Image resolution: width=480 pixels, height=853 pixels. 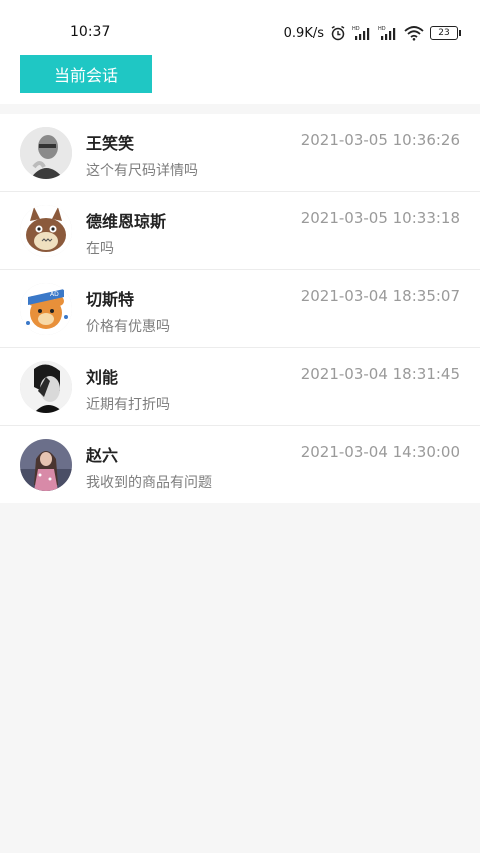 What do you see at coordinates (46, 309) in the screenshot?
I see `avatar: AD` at bounding box center [46, 309].